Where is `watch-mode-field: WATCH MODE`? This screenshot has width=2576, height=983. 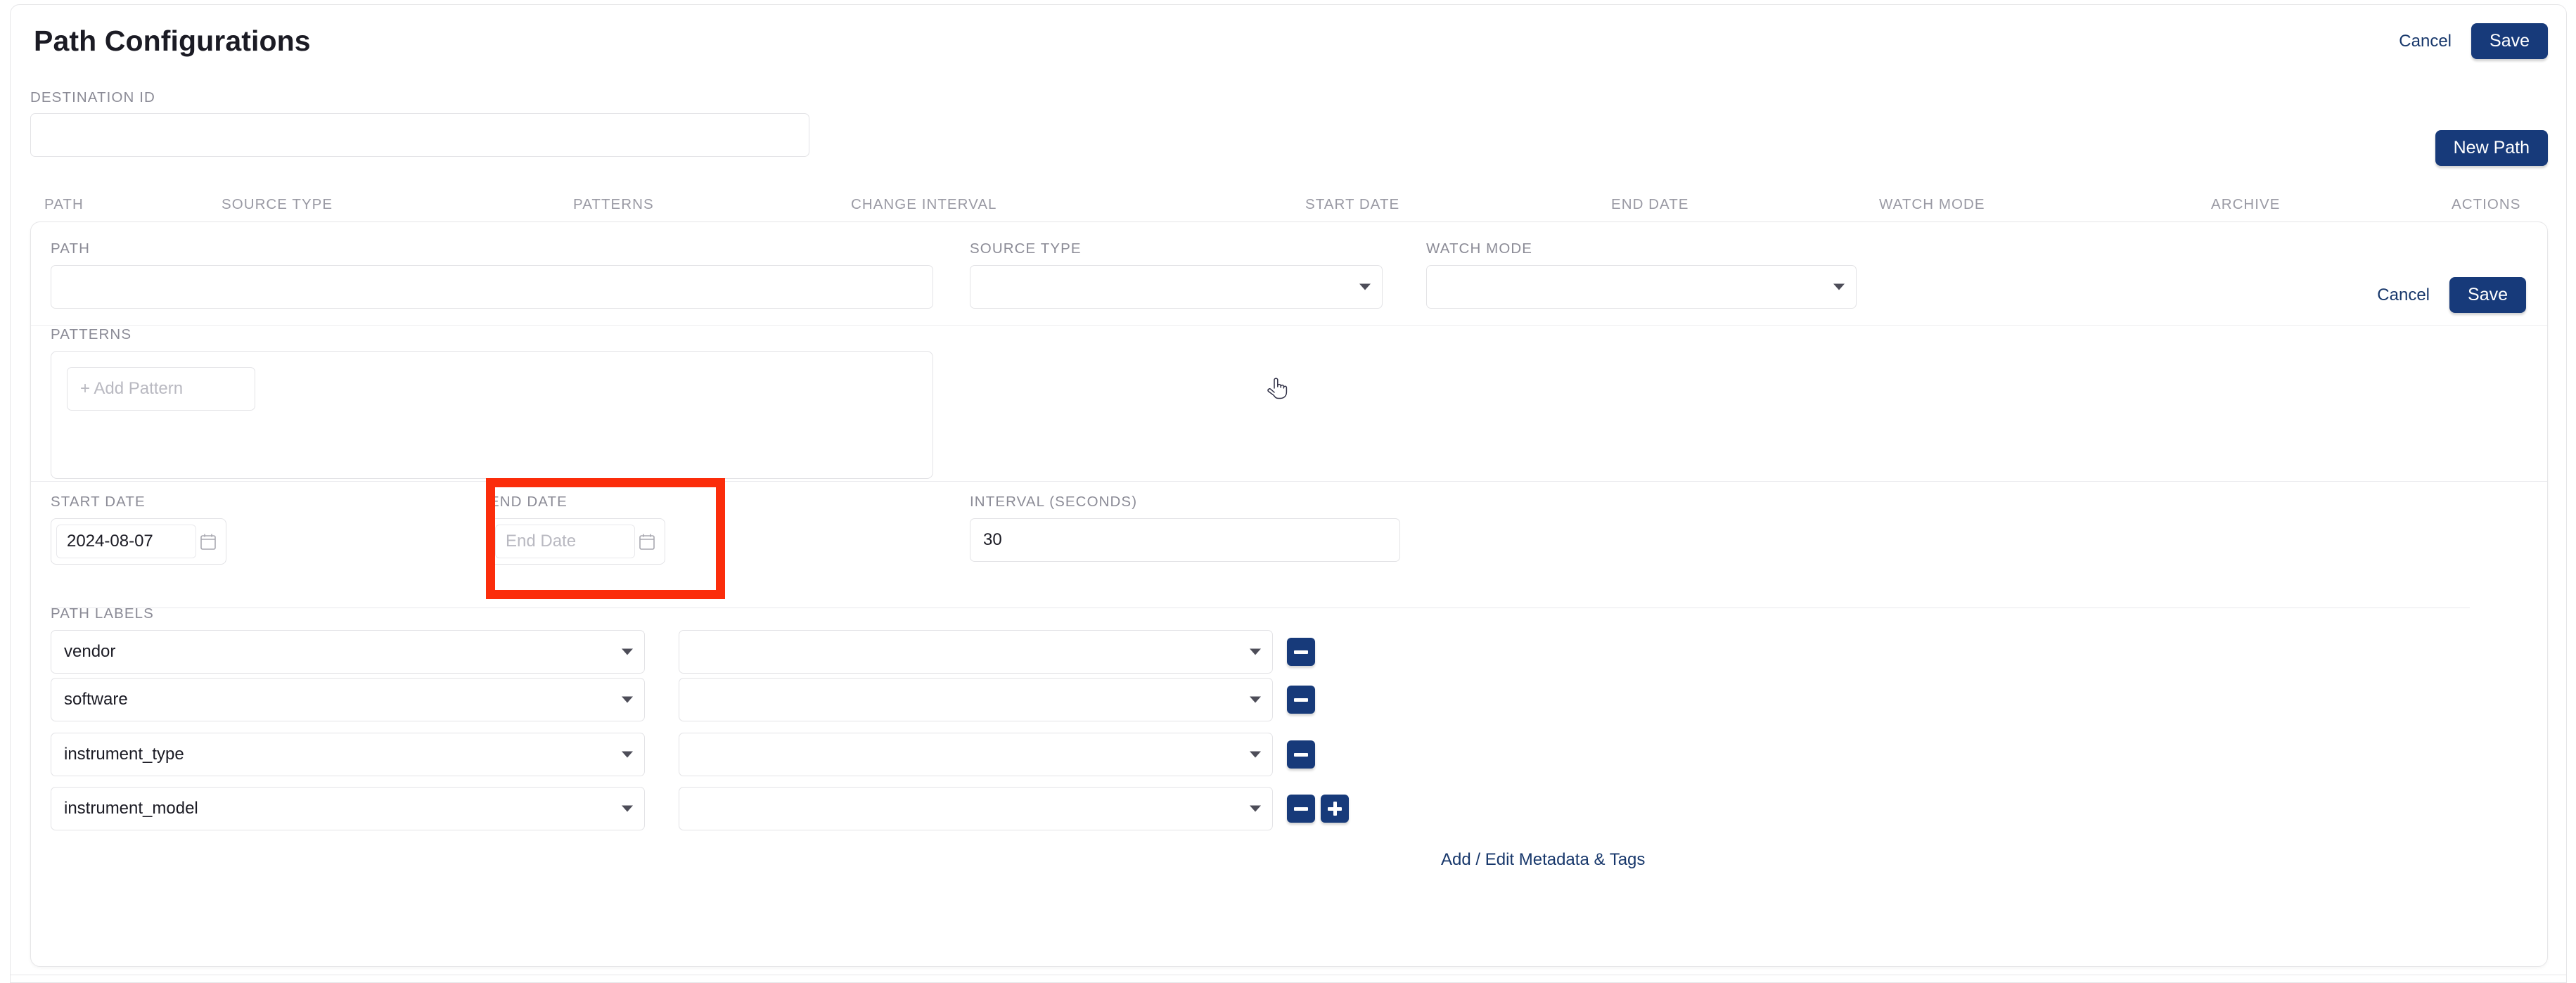 watch-mode-field: WATCH MODE is located at coordinates (1641, 274).